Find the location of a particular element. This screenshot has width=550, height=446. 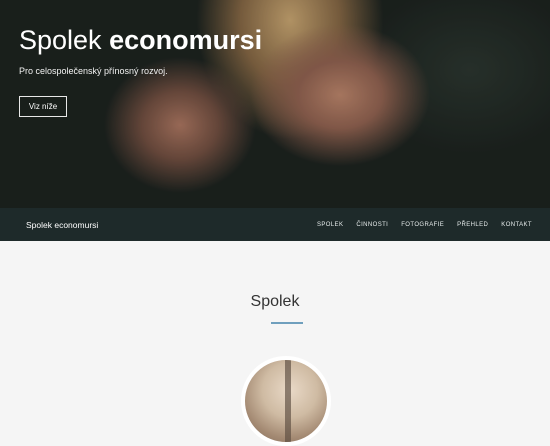

profile-photo is located at coordinates (286, 401).